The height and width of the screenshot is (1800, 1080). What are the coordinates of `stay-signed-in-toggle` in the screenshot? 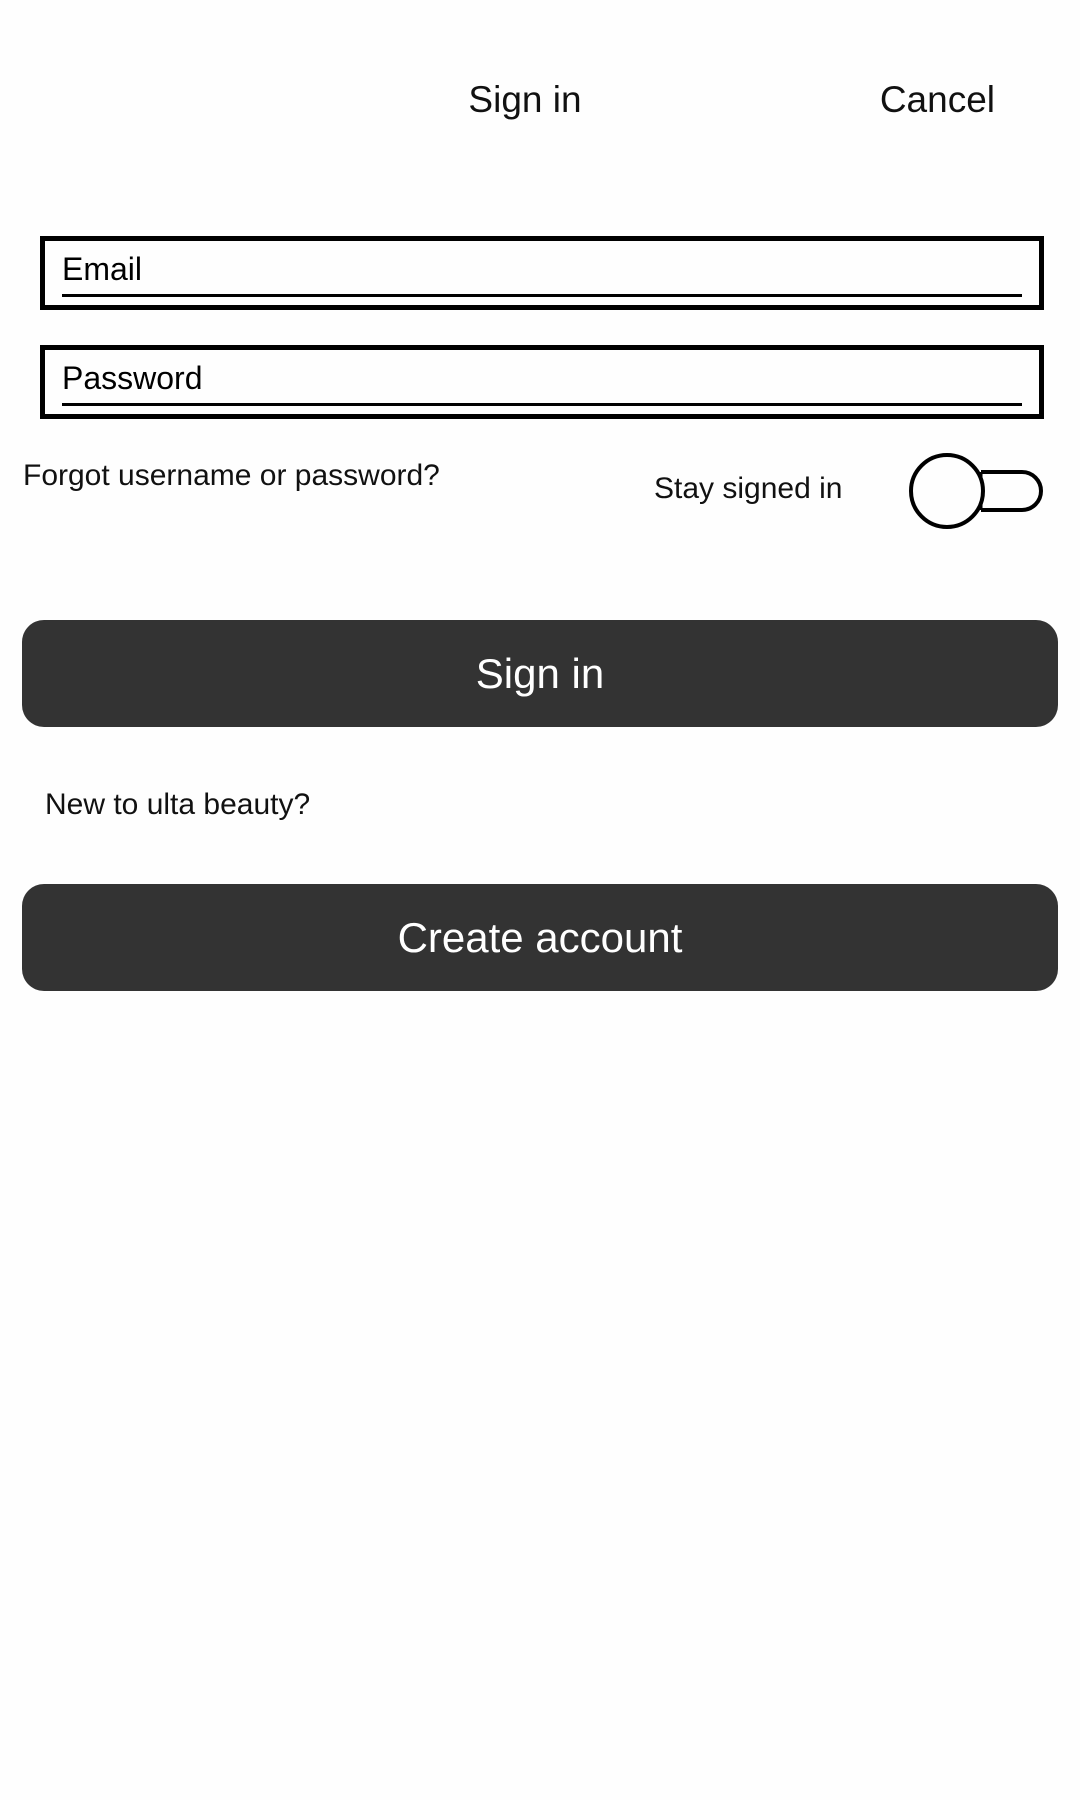 It's located at (977, 492).